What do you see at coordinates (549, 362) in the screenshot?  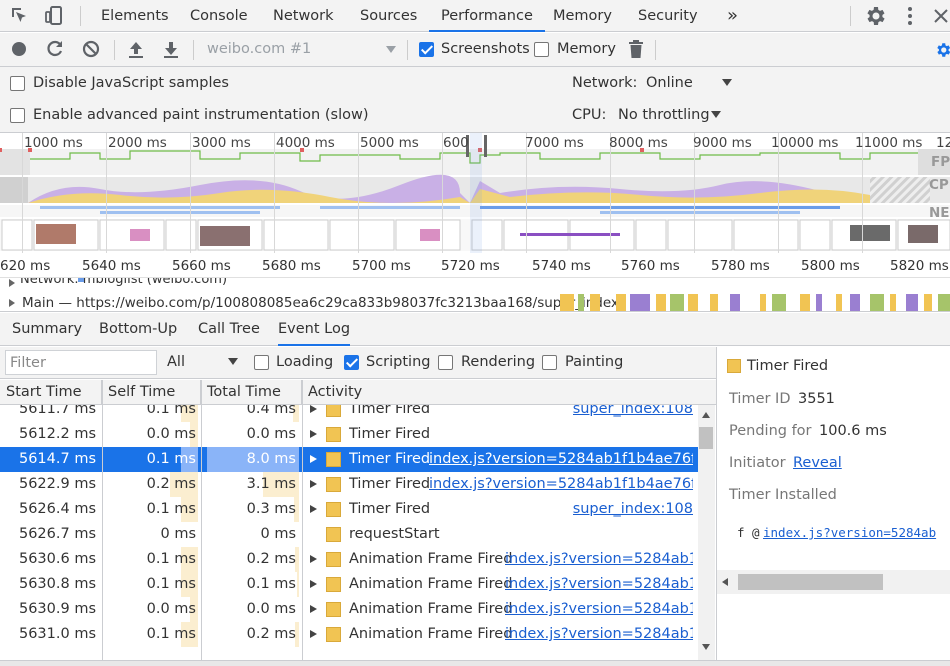 I see `painting-checkbox` at bounding box center [549, 362].